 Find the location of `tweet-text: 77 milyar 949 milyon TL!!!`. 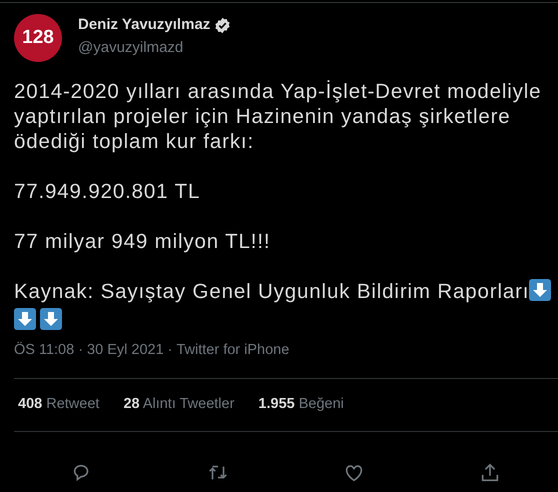

tweet-text: 77 milyar 949 milyon TL!!! is located at coordinates (143, 241).